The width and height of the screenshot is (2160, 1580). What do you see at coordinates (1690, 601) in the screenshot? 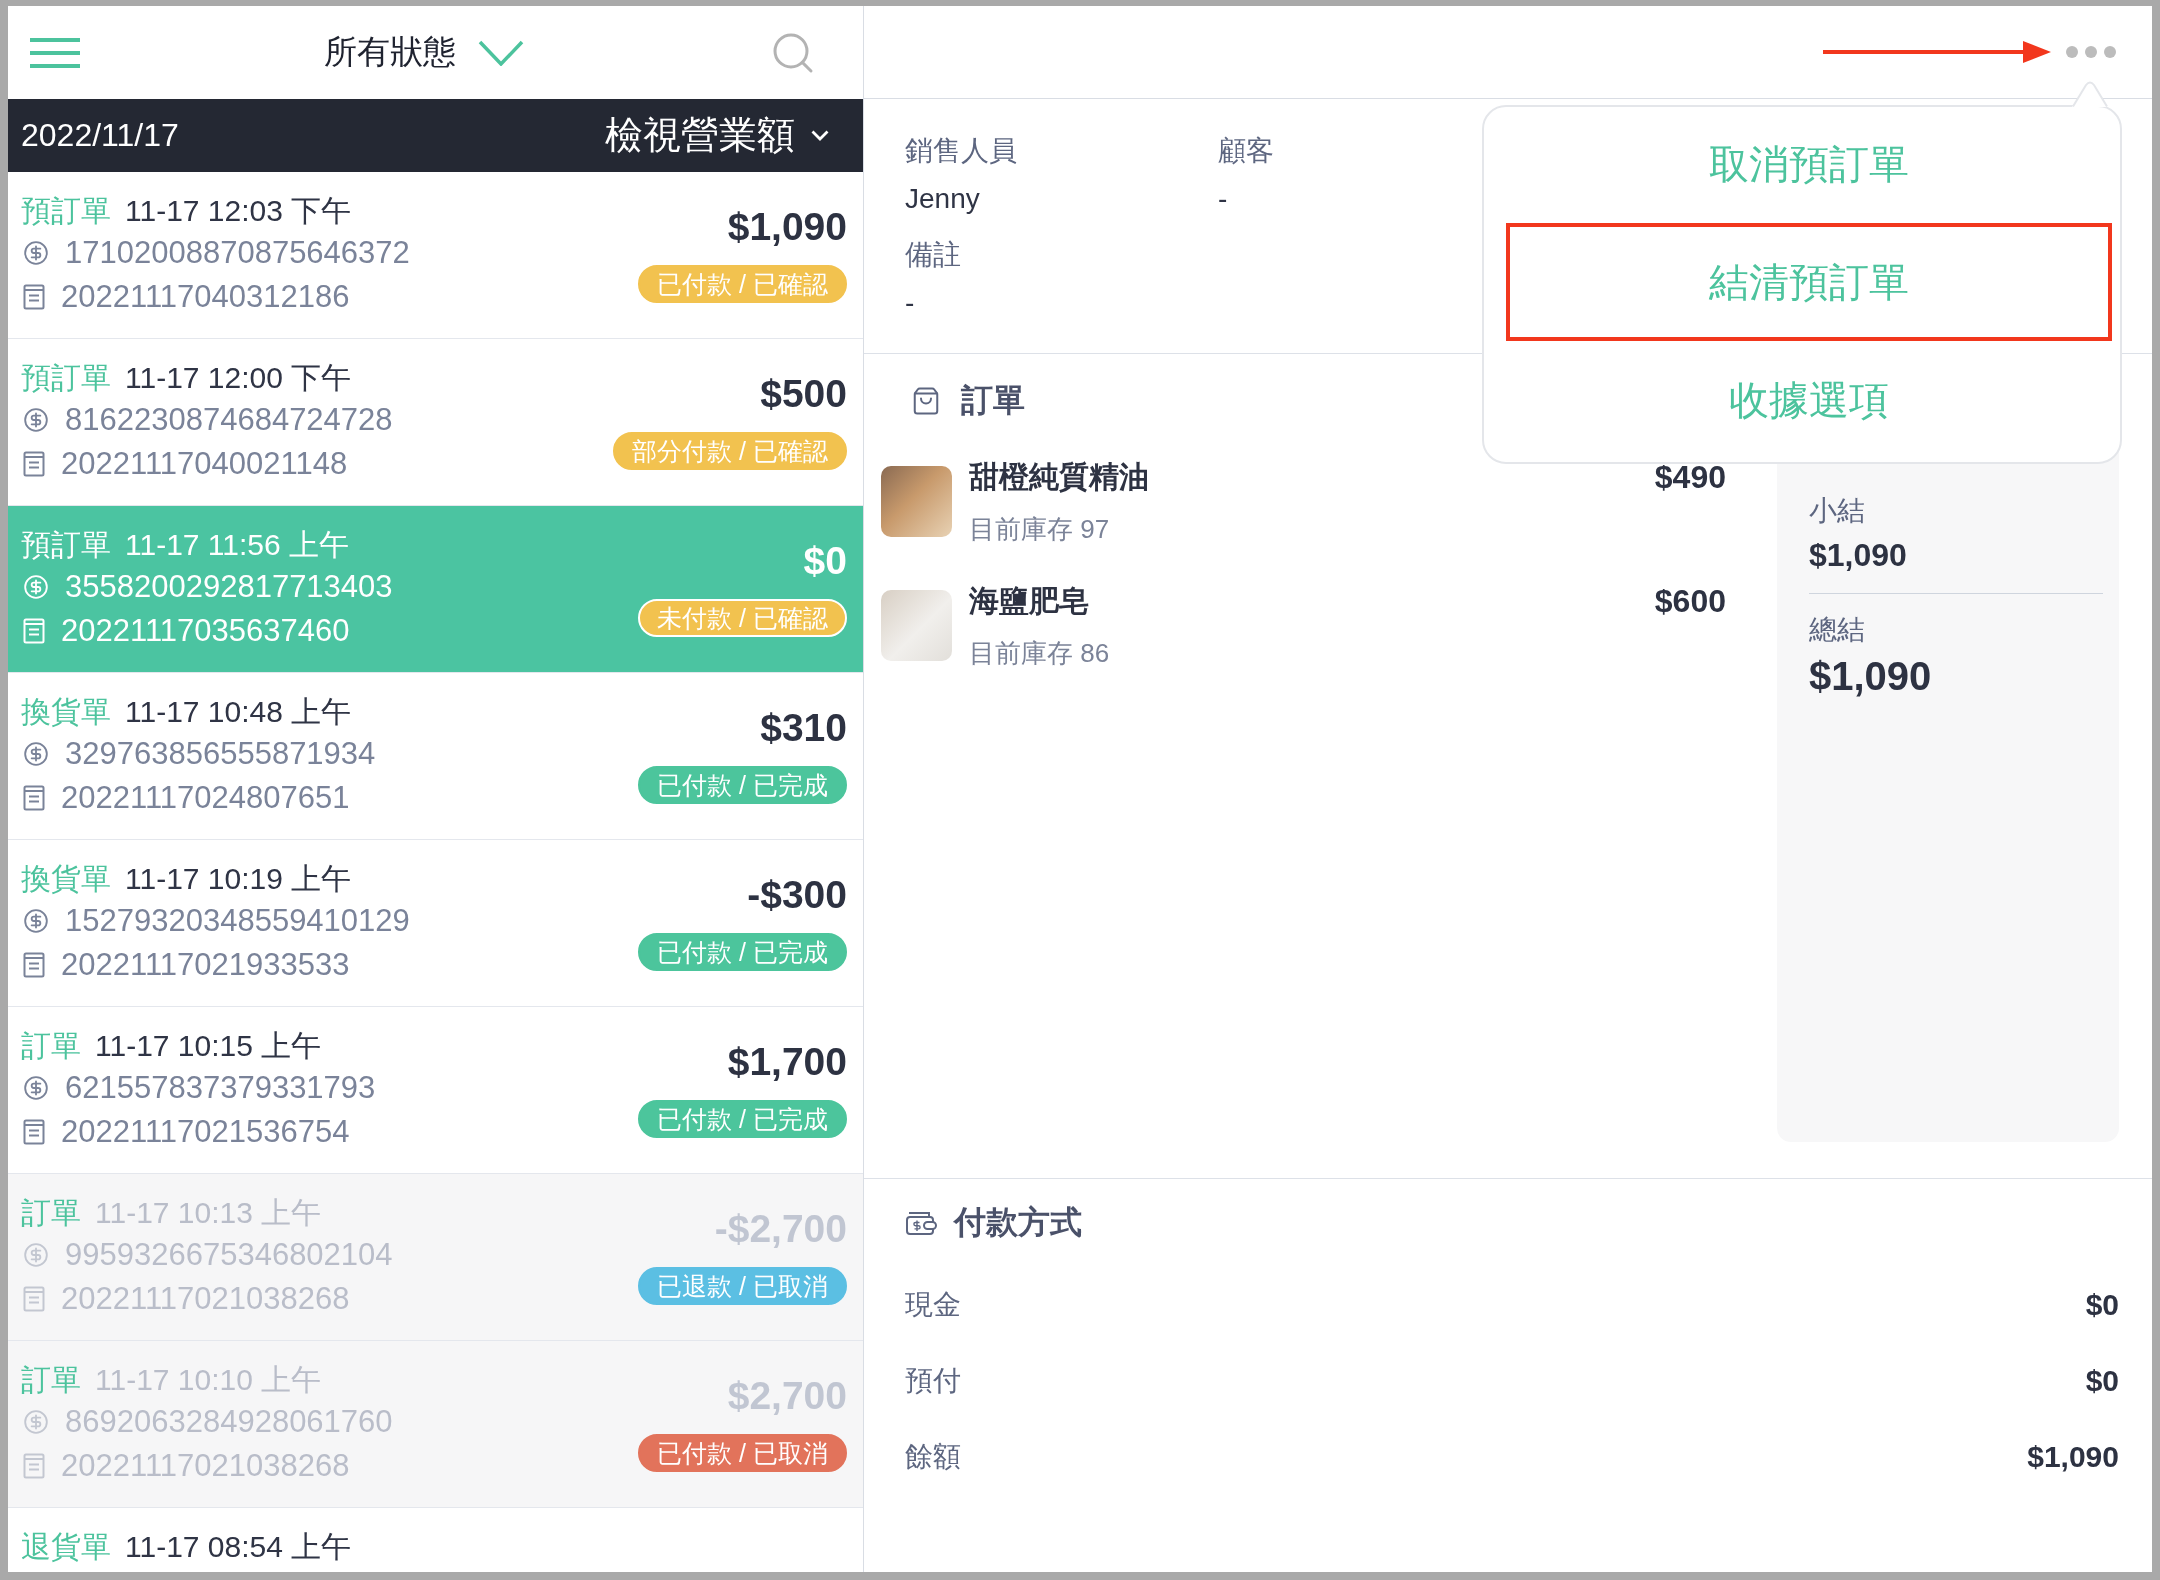
I see `product-price: $600` at bounding box center [1690, 601].